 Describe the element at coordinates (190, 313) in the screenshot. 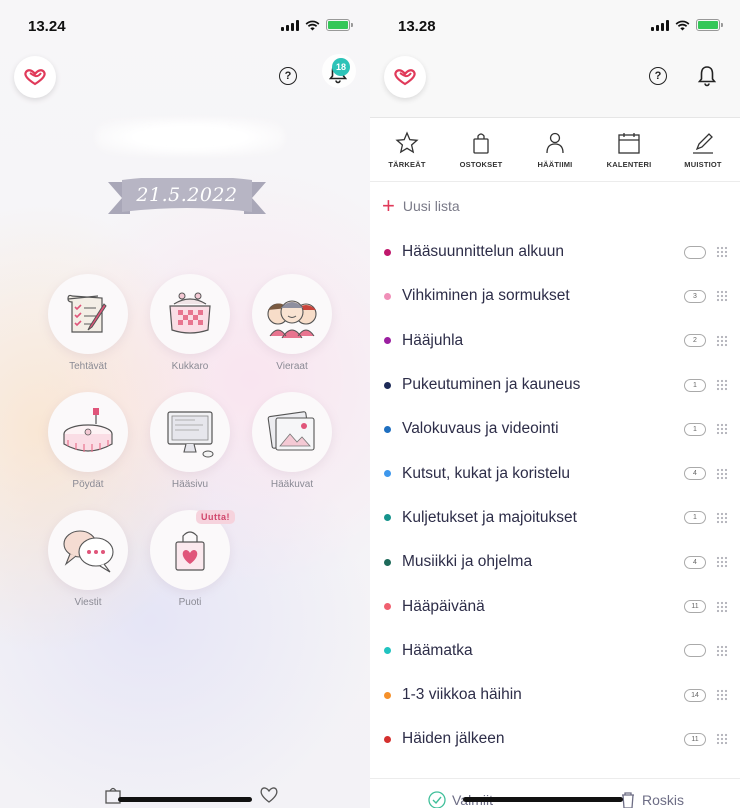

I see `purse-icon` at that location.